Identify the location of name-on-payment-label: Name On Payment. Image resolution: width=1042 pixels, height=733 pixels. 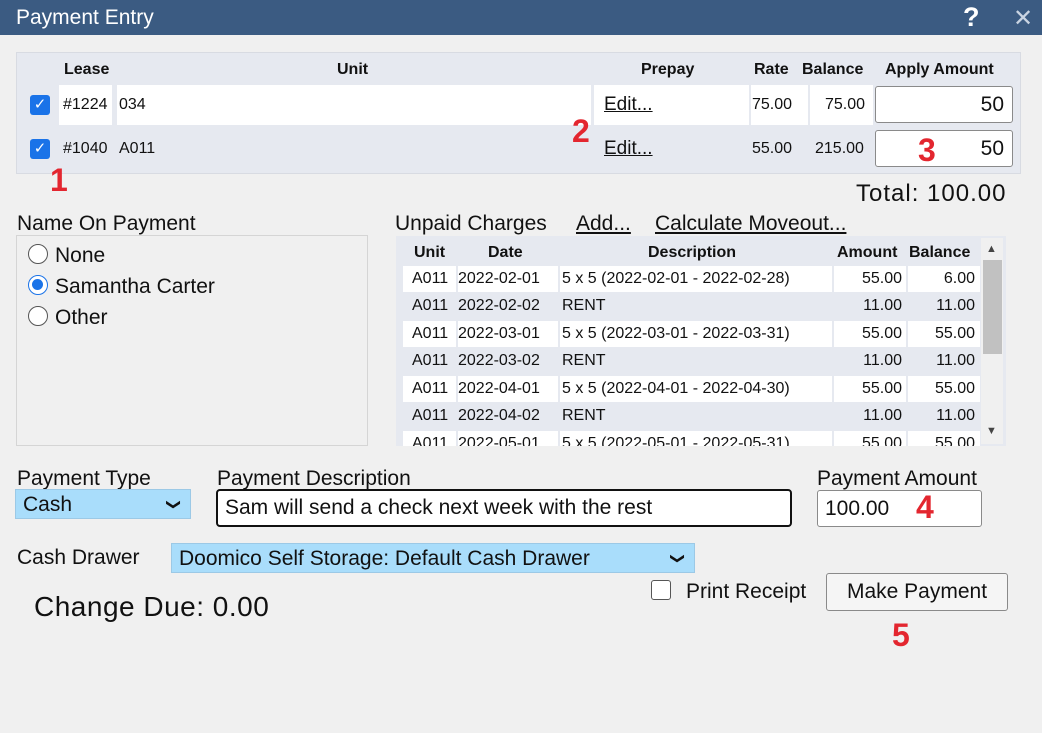
(106, 223).